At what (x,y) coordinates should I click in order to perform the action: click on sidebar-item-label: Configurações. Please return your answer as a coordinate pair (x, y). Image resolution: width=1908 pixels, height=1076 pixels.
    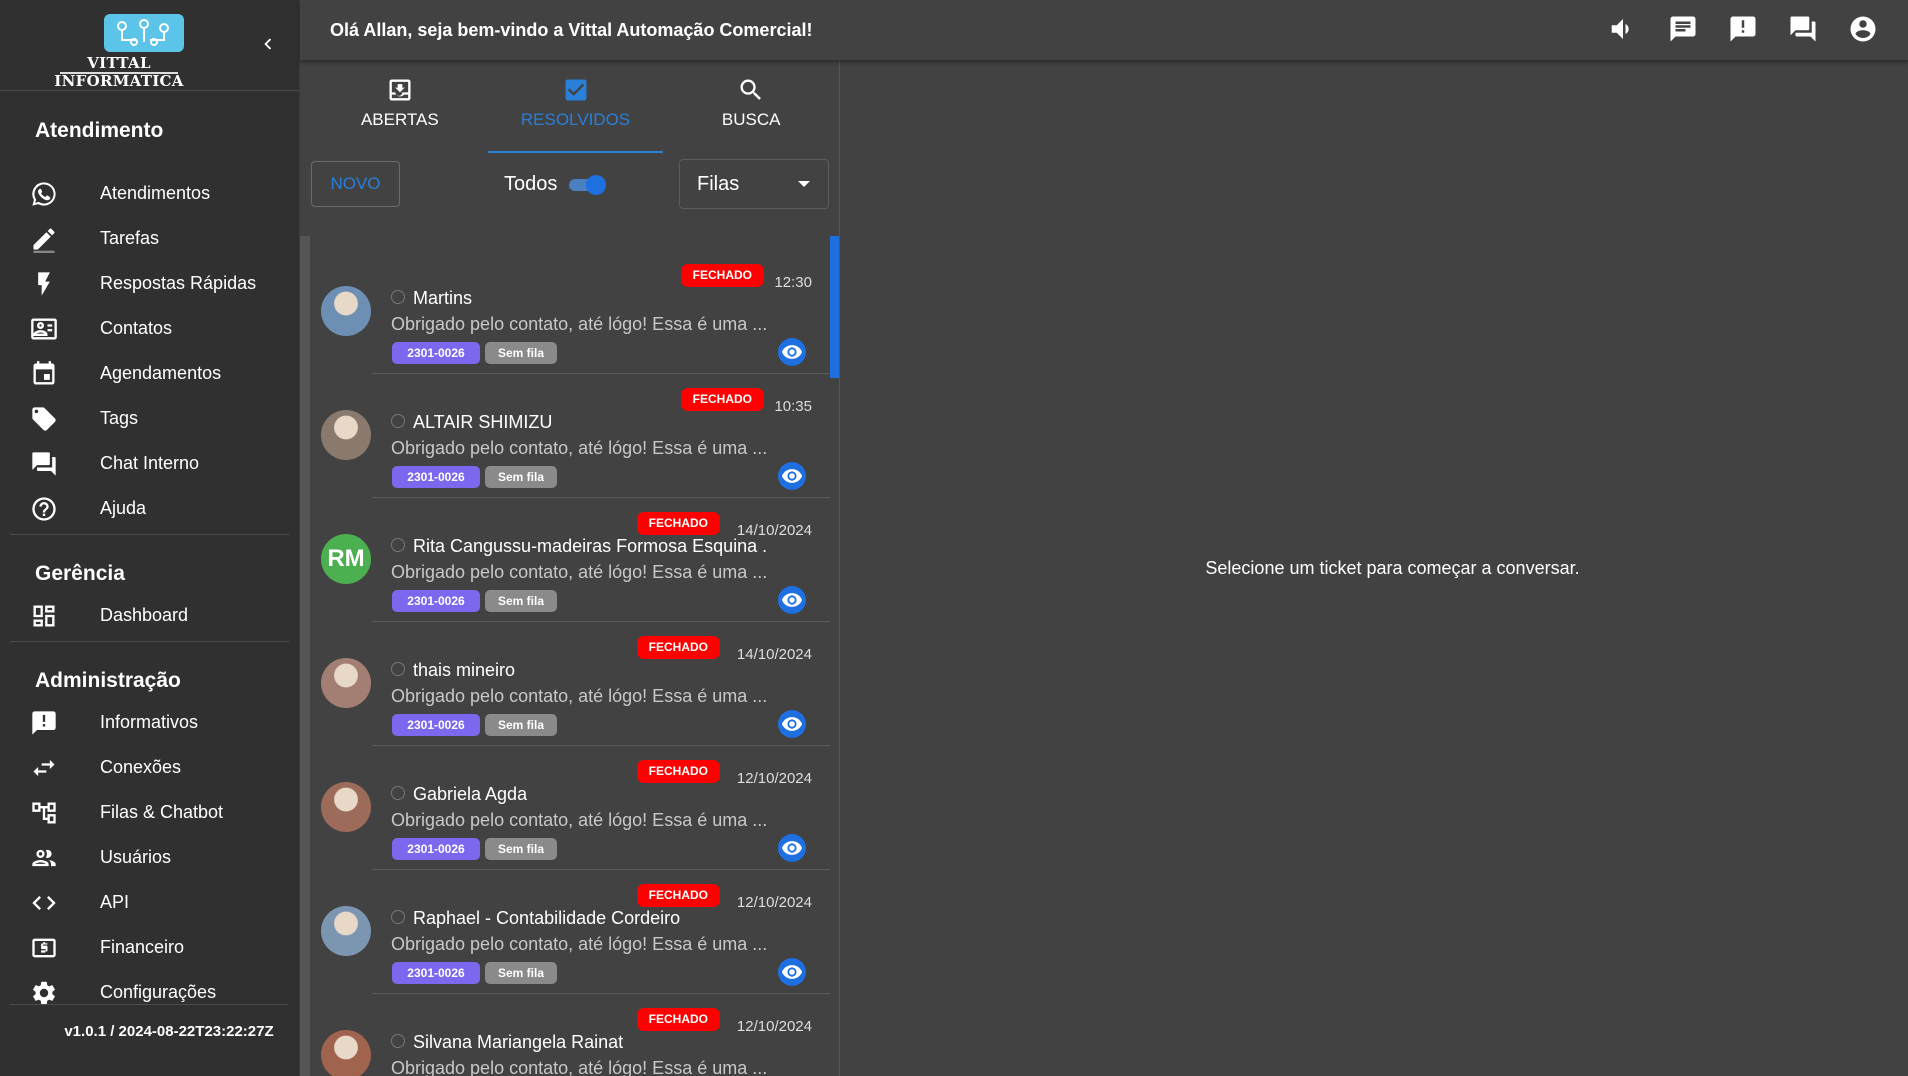
    Looking at the image, I should click on (158, 992).